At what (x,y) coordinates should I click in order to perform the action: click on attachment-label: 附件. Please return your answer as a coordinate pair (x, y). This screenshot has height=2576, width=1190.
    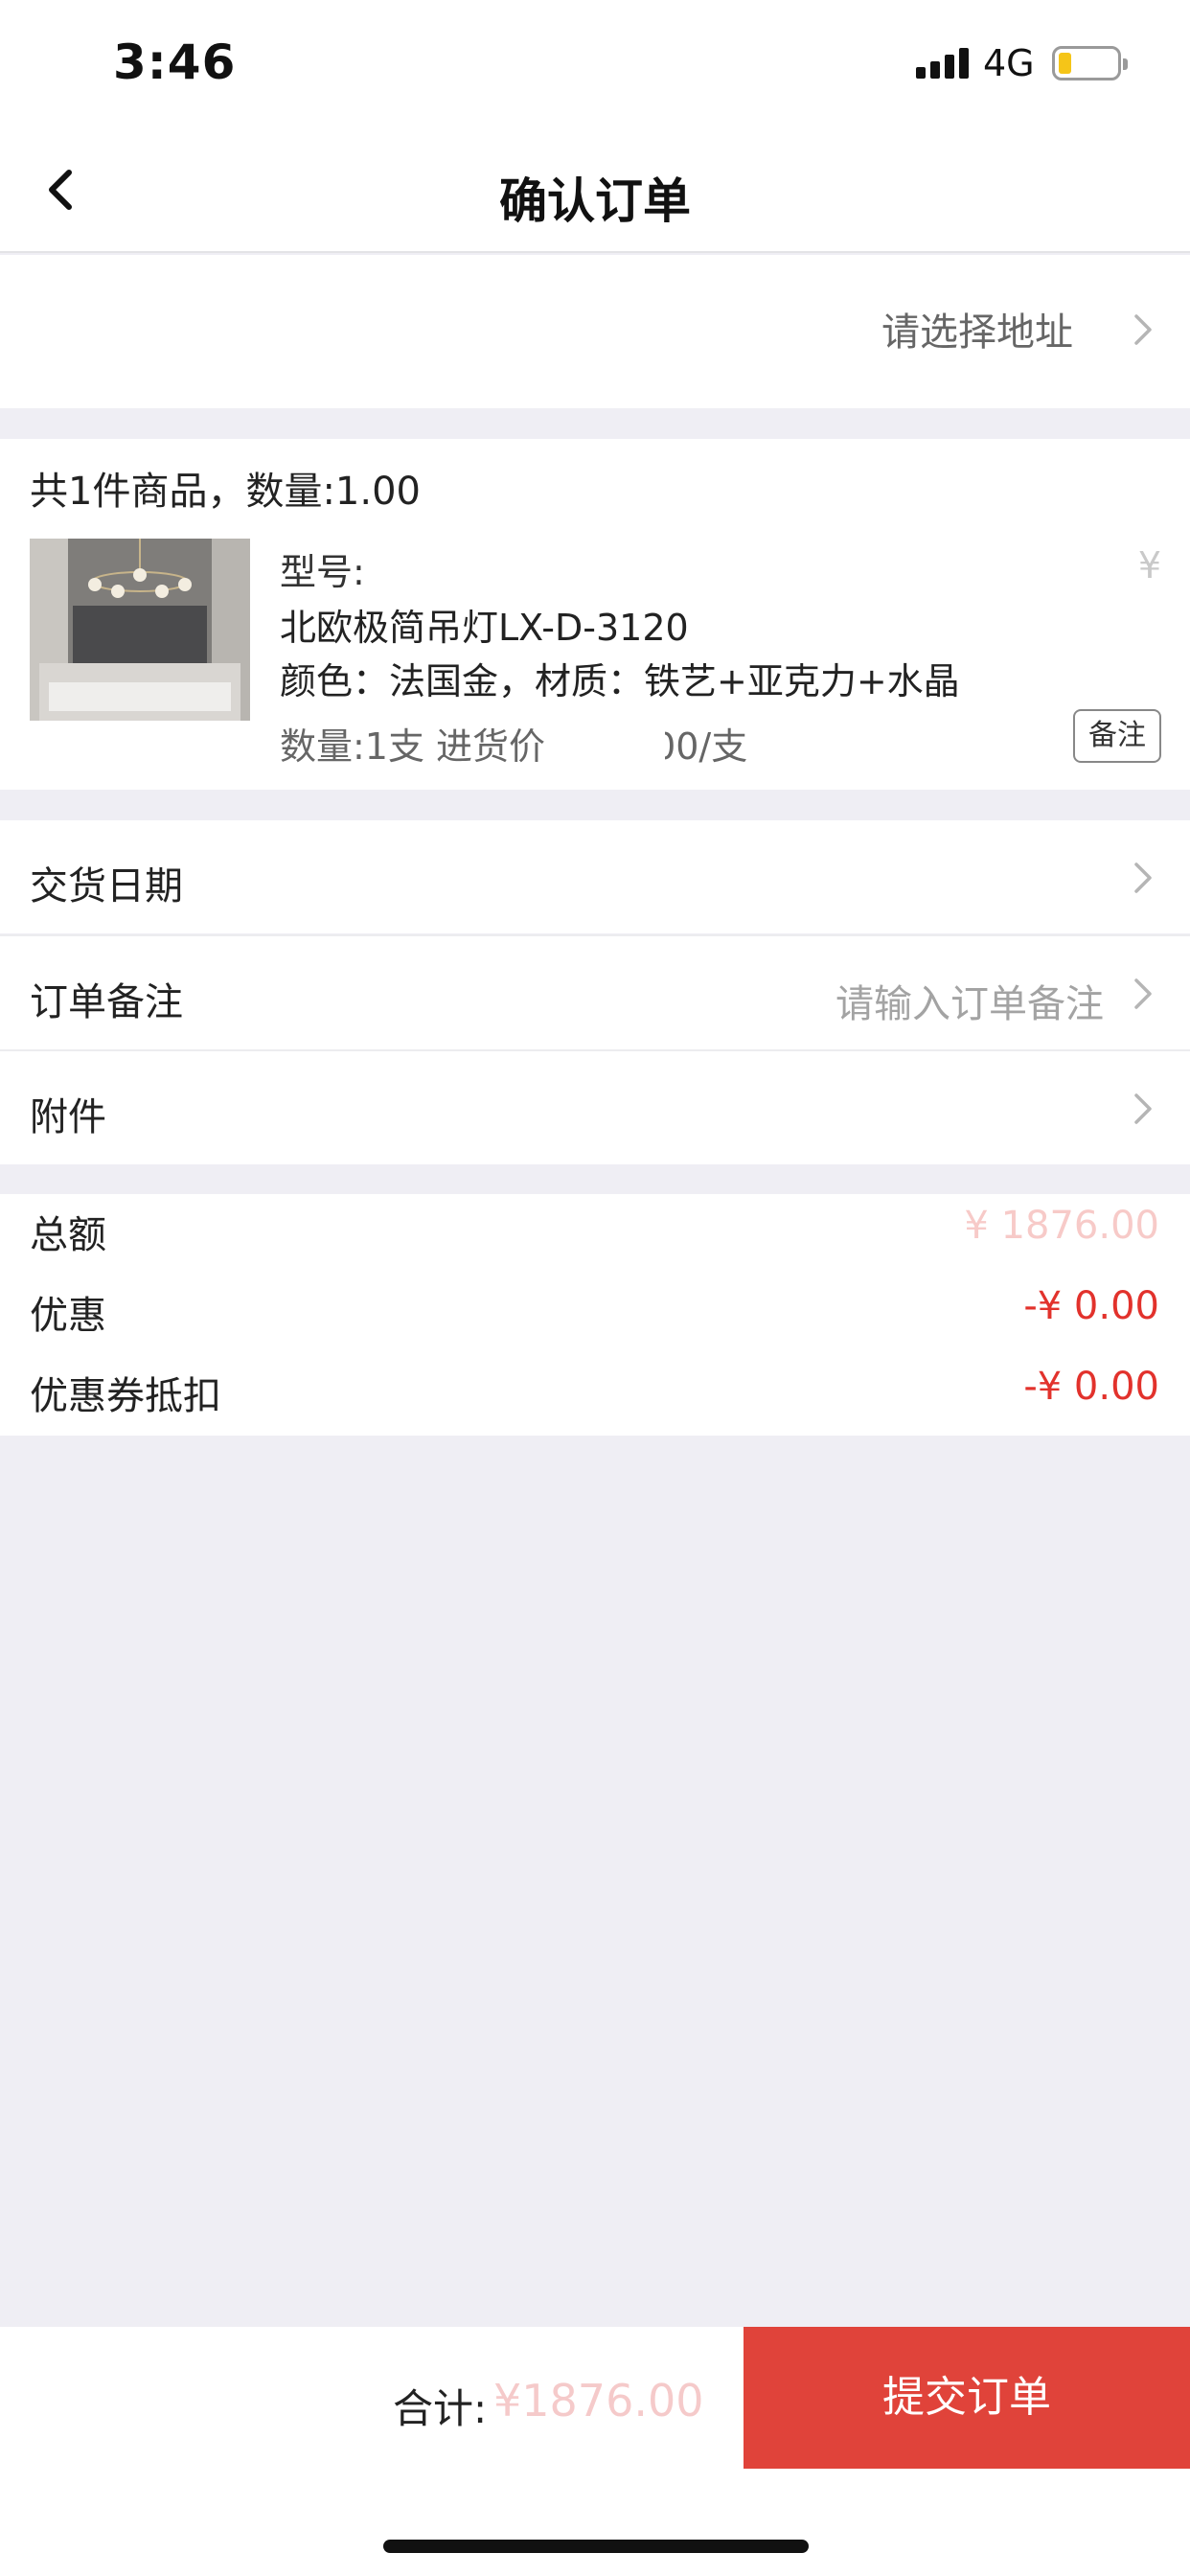
    Looking at the image, I should click on (68, 1117).